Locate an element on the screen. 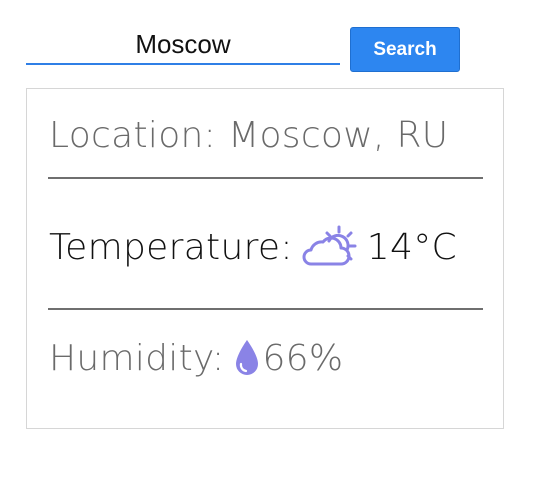 This screenshot has width=542, height=479. temperature-unit: °C is located at coordinates (435, 247).